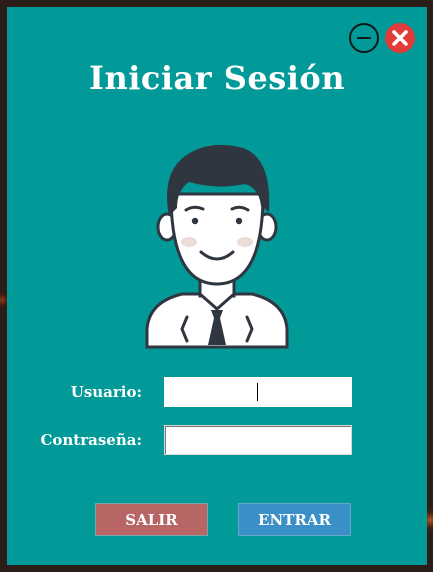 Image resolution: width=433 pixels, height=572 pixels. What do you see at coordinates (382, 38) in the screenshot?
I see `window-controls` at bounding box center [382, 38].